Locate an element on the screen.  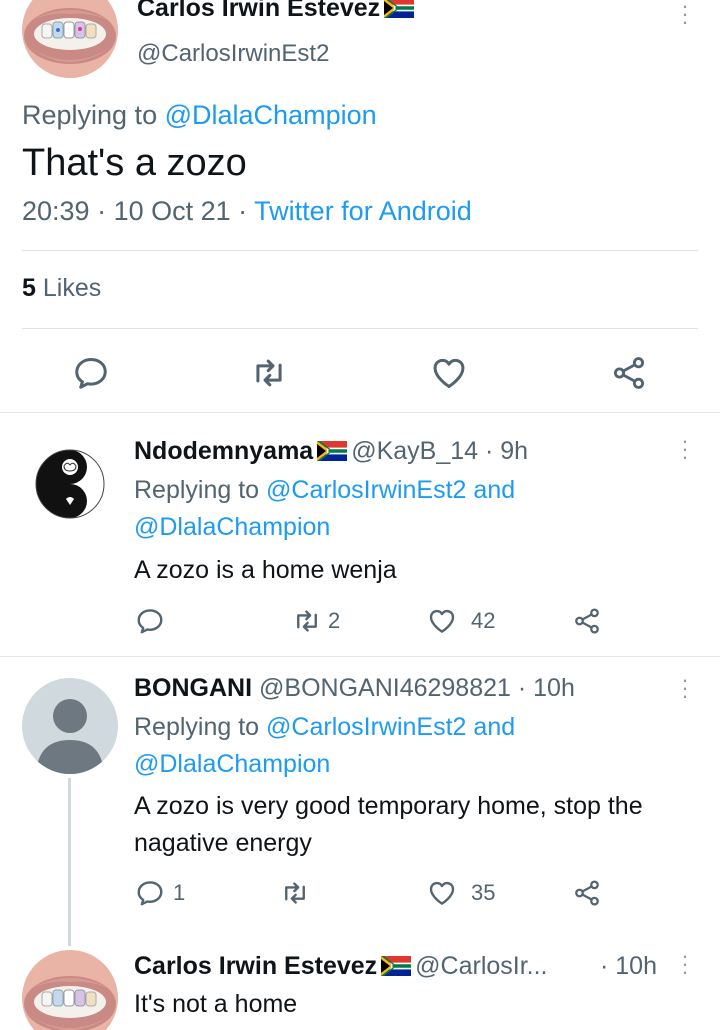
main-replying-to: Replying to @DlalaChampion is located at coordinates (199, 115).